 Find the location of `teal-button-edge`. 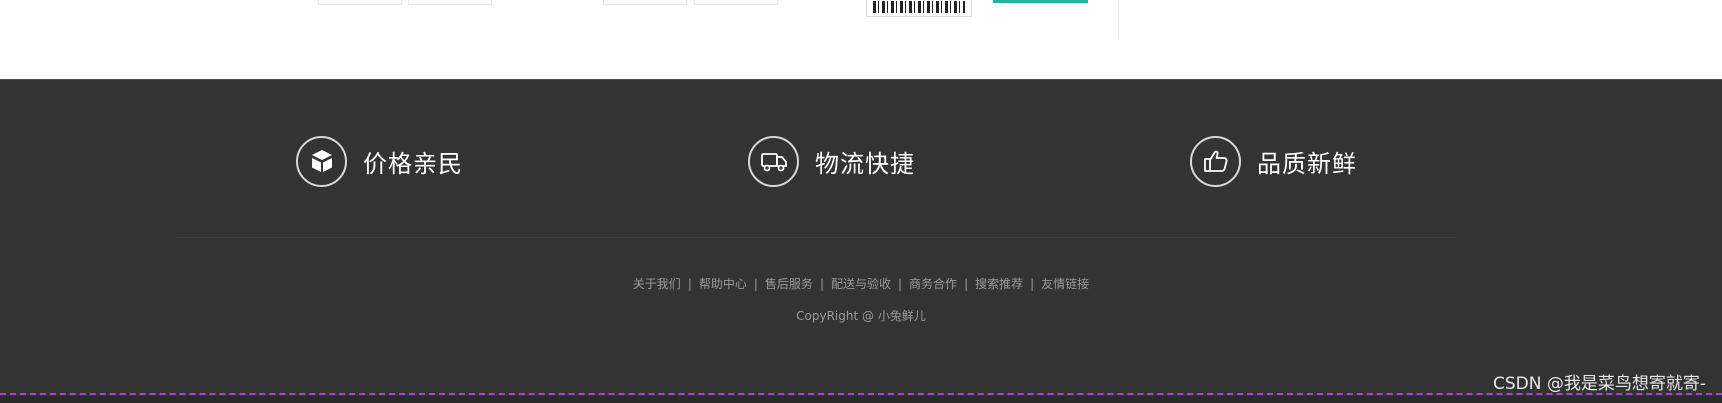

teal-button-edge is located at coordinates (1040, 1).